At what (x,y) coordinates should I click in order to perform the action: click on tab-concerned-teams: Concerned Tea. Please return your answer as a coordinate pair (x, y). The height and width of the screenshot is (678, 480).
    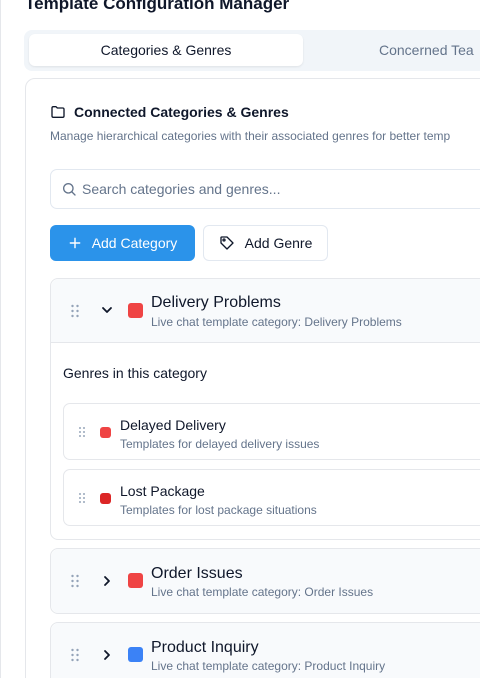
    Looking at the image, I should click on (426, 50).